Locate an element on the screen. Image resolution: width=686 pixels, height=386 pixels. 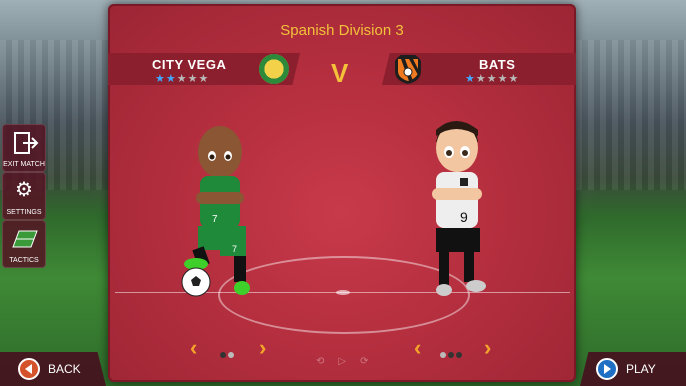
home-stars-filled: ★★ is located at coordinates (166, 79).